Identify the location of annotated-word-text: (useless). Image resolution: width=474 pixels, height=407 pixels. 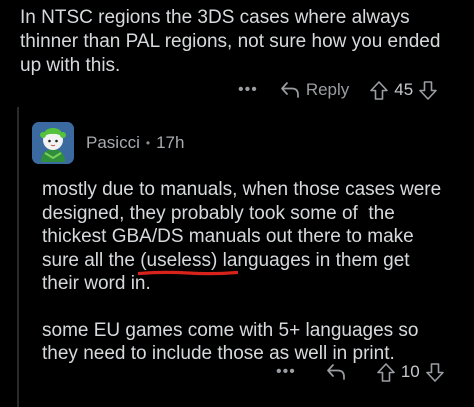
(179, 260).